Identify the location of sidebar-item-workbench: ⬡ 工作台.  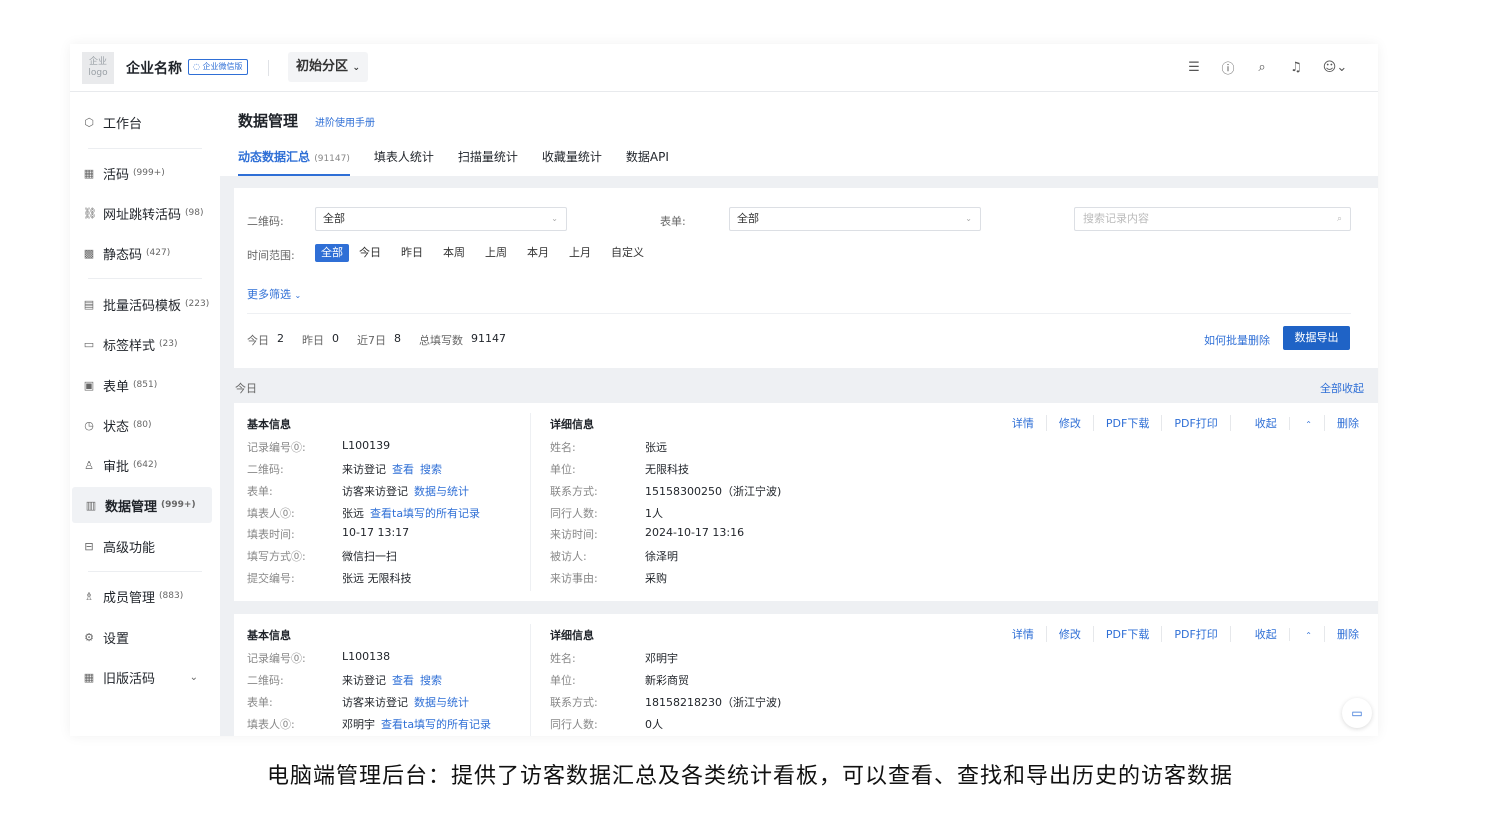
(145, 122).